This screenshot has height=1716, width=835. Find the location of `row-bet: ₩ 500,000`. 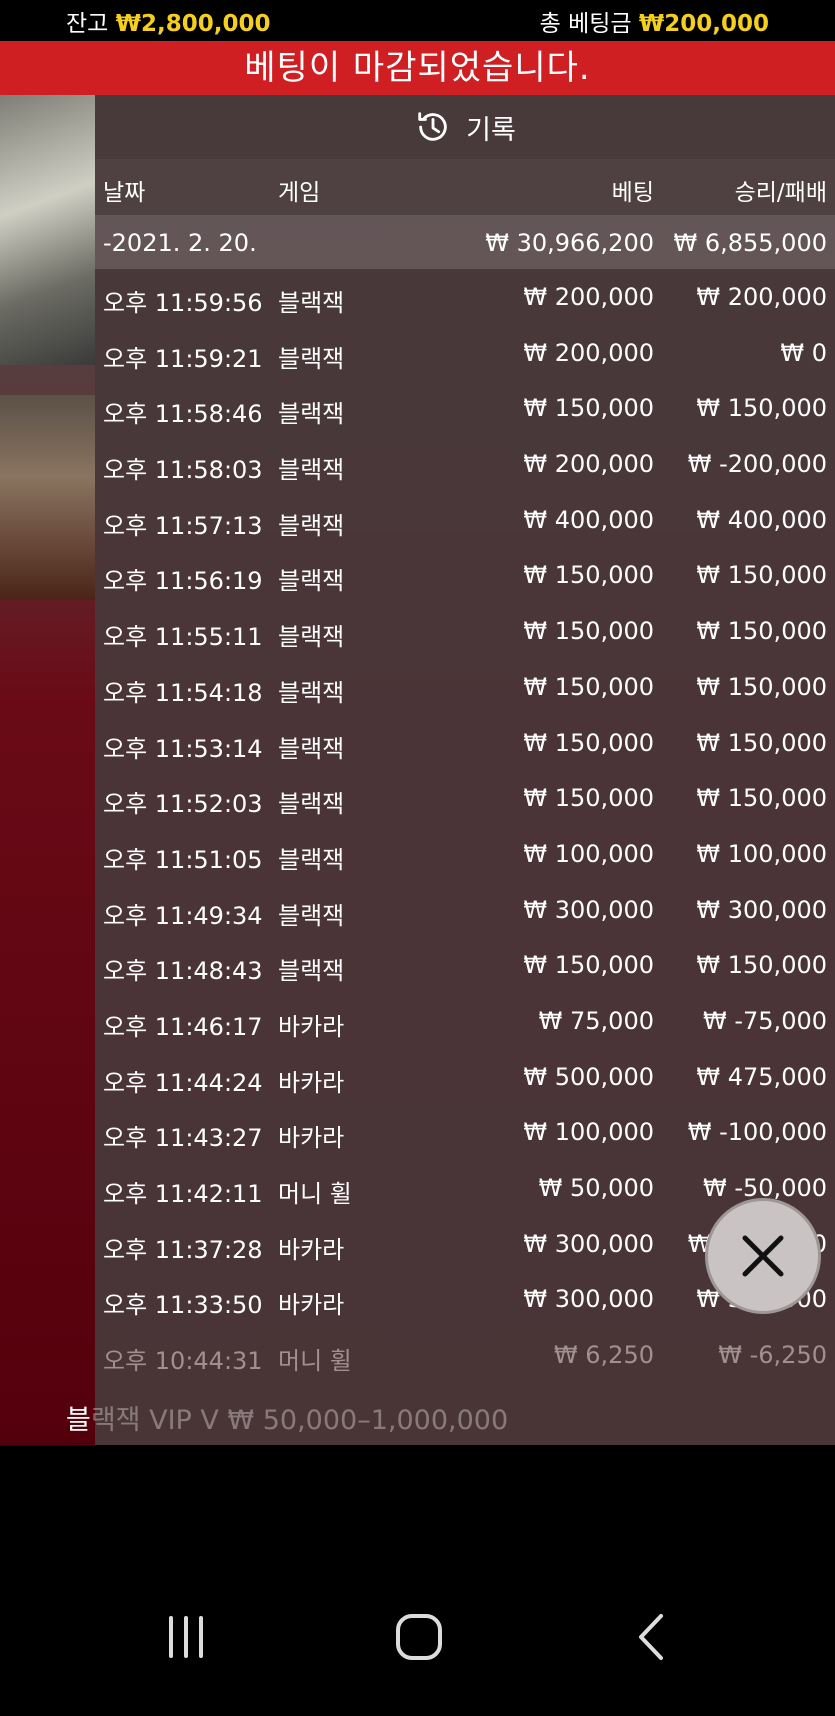

row-bet: ₩ 500,000 is located at coordinates (588, 1076).